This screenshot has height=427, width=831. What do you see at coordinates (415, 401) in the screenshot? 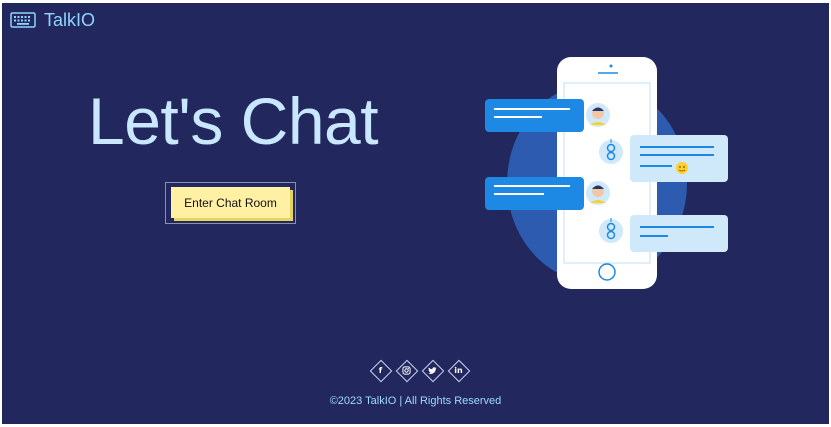
I see `footer-copyright: ©2023 TalkIO | All Rights Reserved` at bounding box center [415, 401].